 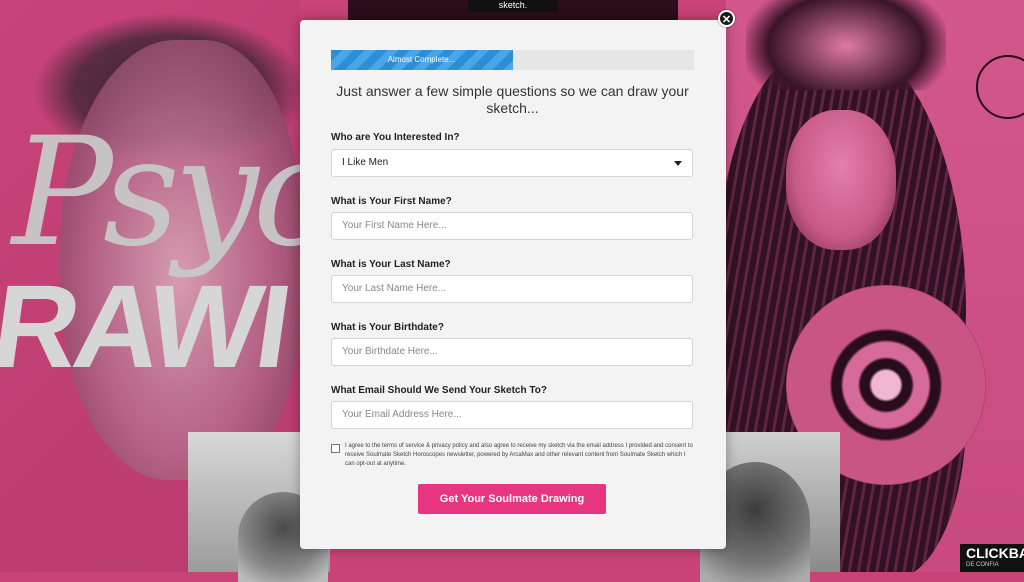 What do you see at coordinates (391, 201) in the screenshot?
I see `first-name-label: What is Your First Name?` at bounding box center [391, 201].